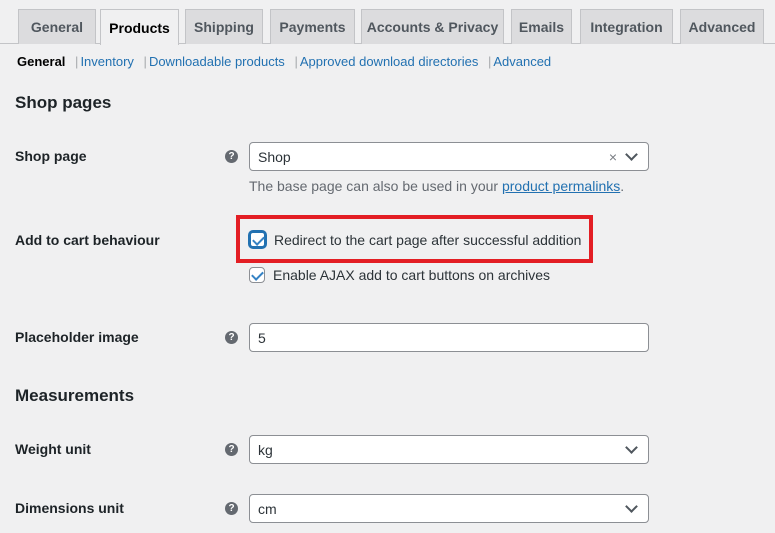  I want to click on shop-page-select: Shop ×, so click(449, 156).